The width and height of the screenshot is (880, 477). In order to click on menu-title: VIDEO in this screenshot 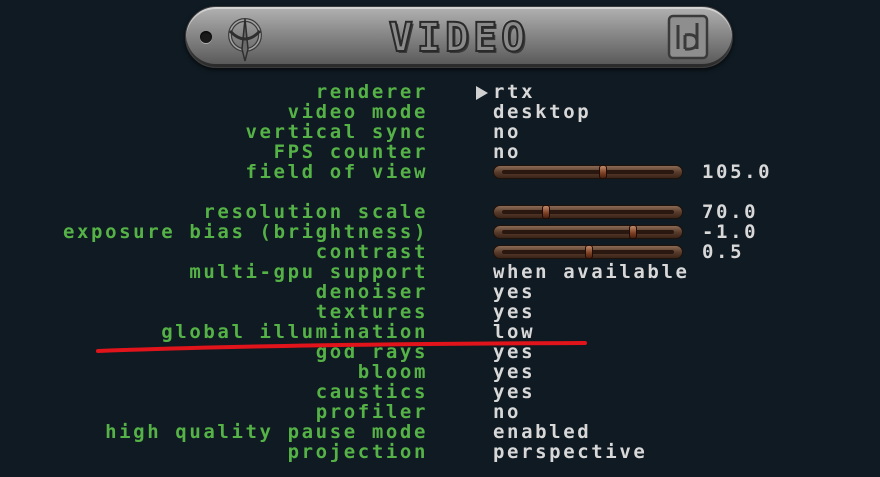, I will do `click(459, 38)`.